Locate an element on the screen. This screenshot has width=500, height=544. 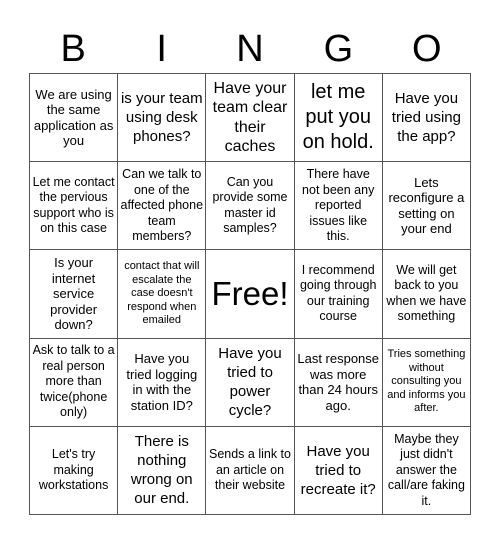
free-space: Free! is located at coordinates (250, 294).